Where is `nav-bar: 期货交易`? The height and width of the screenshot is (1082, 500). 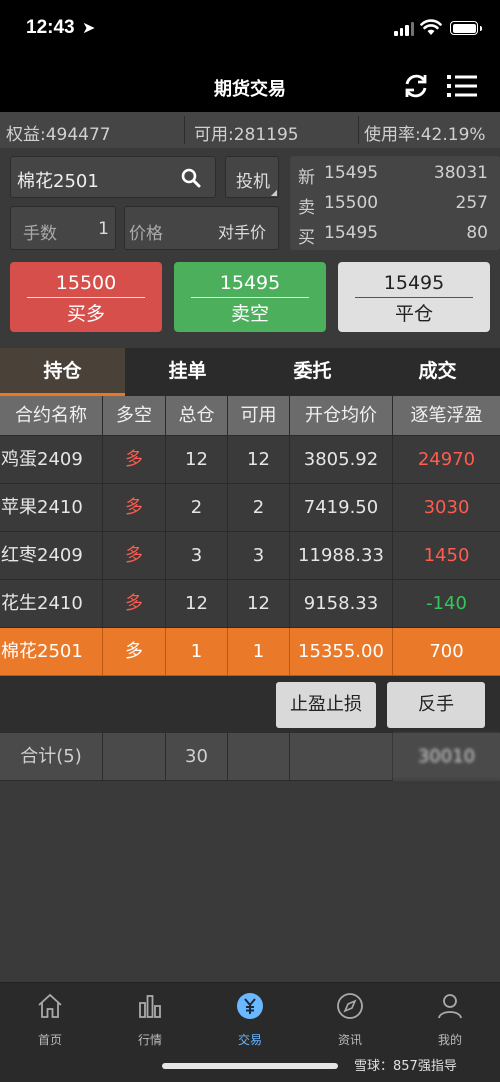 nav-bar: 期货交易 is located at coordinates (250, 87).